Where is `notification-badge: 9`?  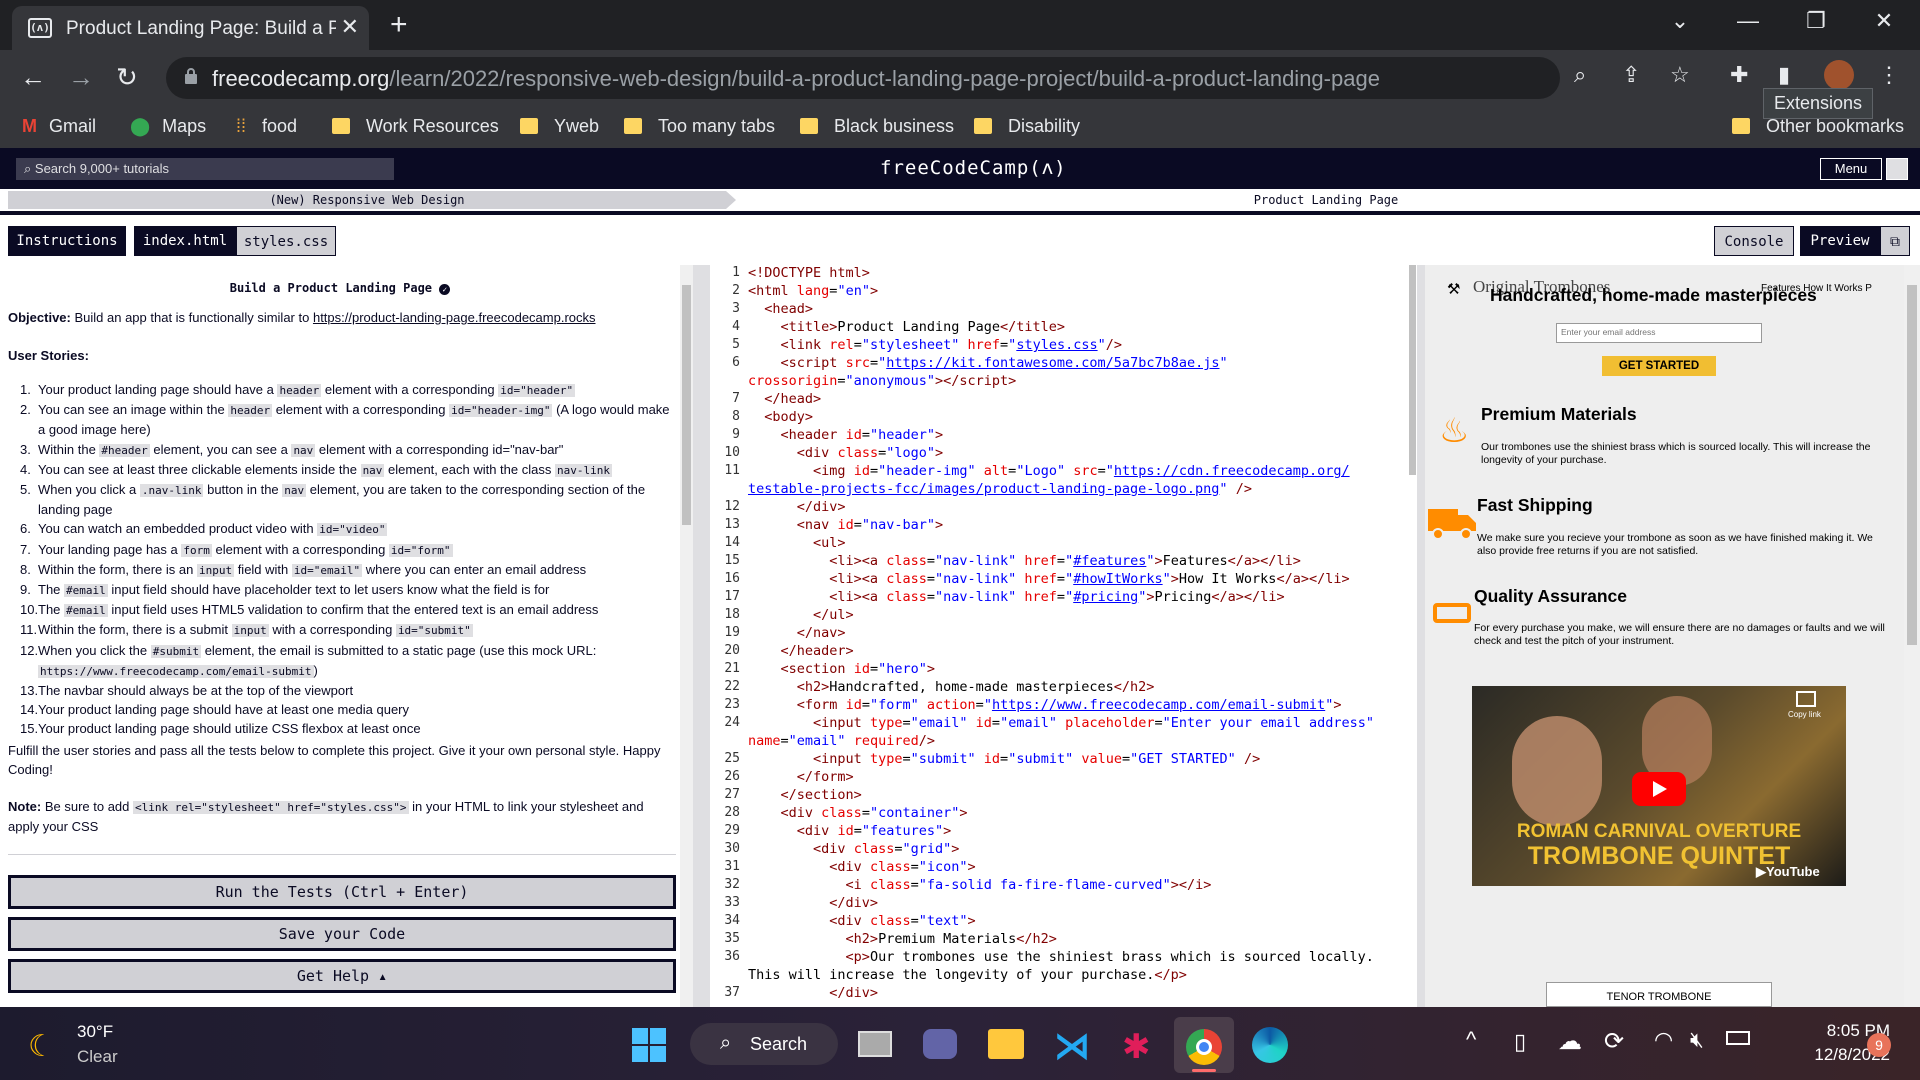 notification-badge: 9 is located at coordinates (1879, 1045).